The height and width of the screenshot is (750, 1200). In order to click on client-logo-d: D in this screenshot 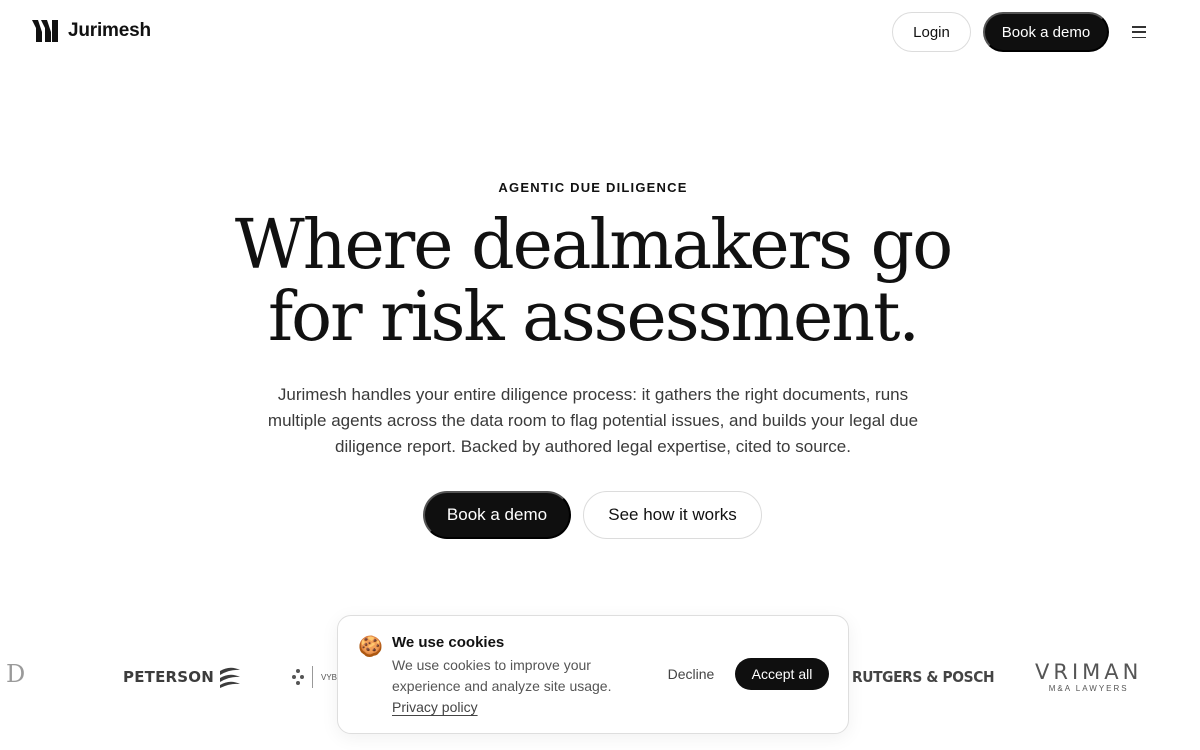, I will do `click(16, 674)`.